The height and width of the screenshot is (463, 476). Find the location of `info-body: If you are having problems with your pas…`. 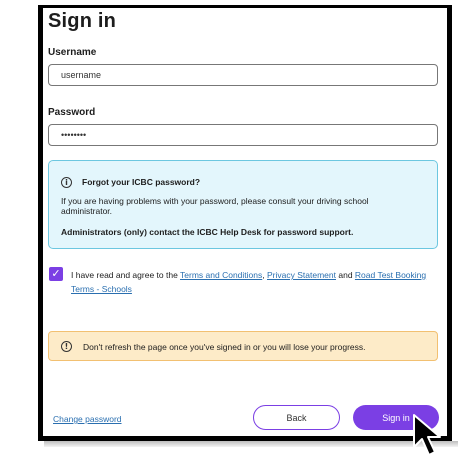

info-body: If you are having problems with your pas… is located at coordinates (215, 206).